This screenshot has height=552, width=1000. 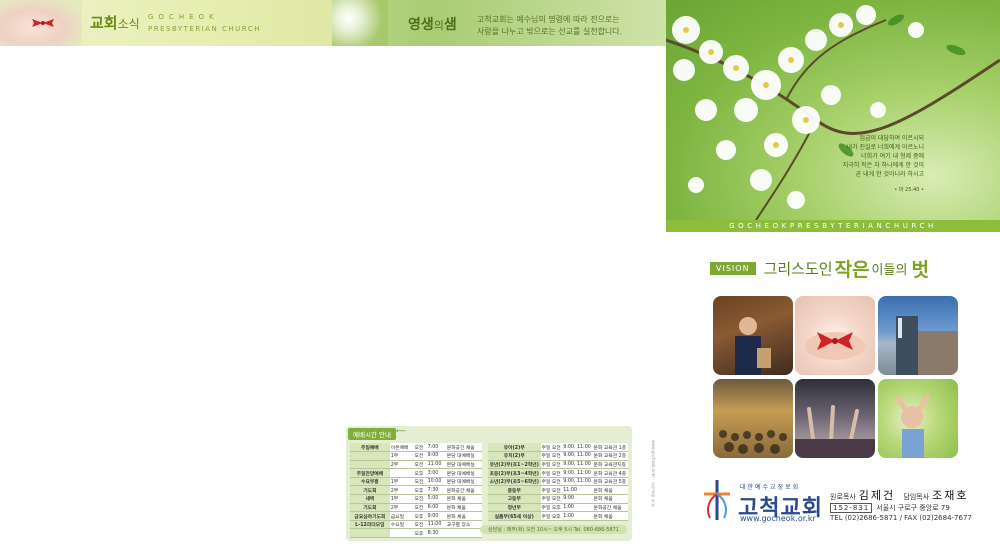 I want to click on table-cell: 문화 교육관 1층, so click(x=610, y=448).